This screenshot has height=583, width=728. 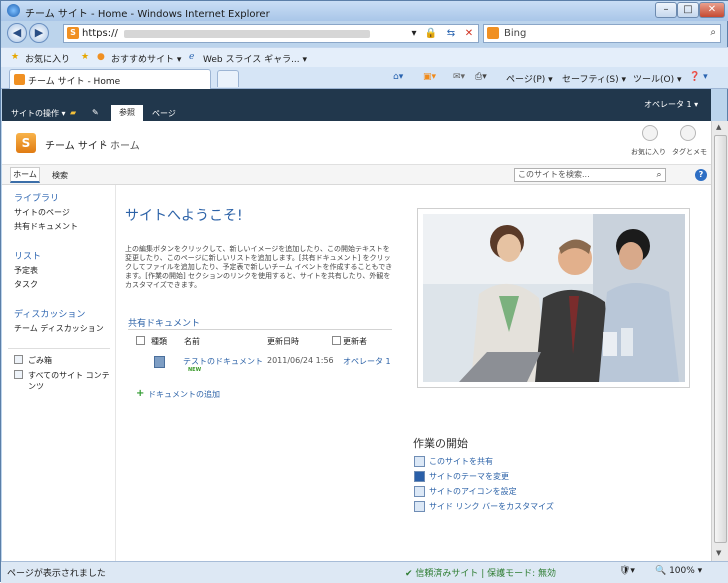 What do you see at coordinates (429, 77) in the screenshot?
I see `feeds-icon: ▣▾` at bounding box center [429, 77].